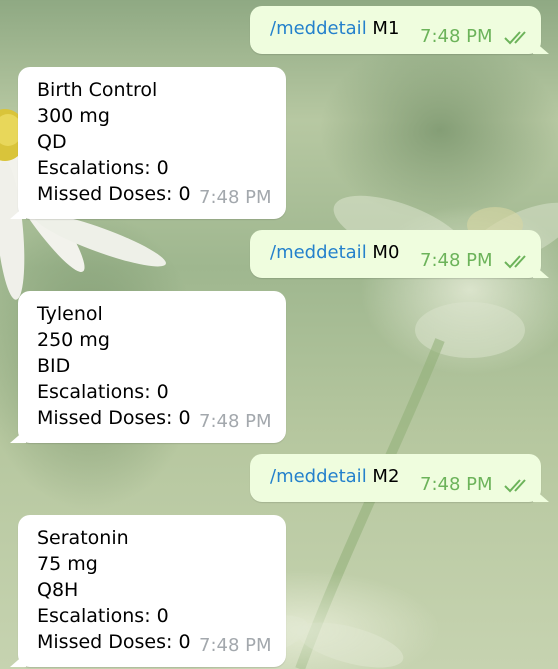 The width and height of the screenshot is (558, 669). What do you see at coordinates (383, 28) in the screenshot?
I see `command-argument: M1` at bounding box center [383, 28].